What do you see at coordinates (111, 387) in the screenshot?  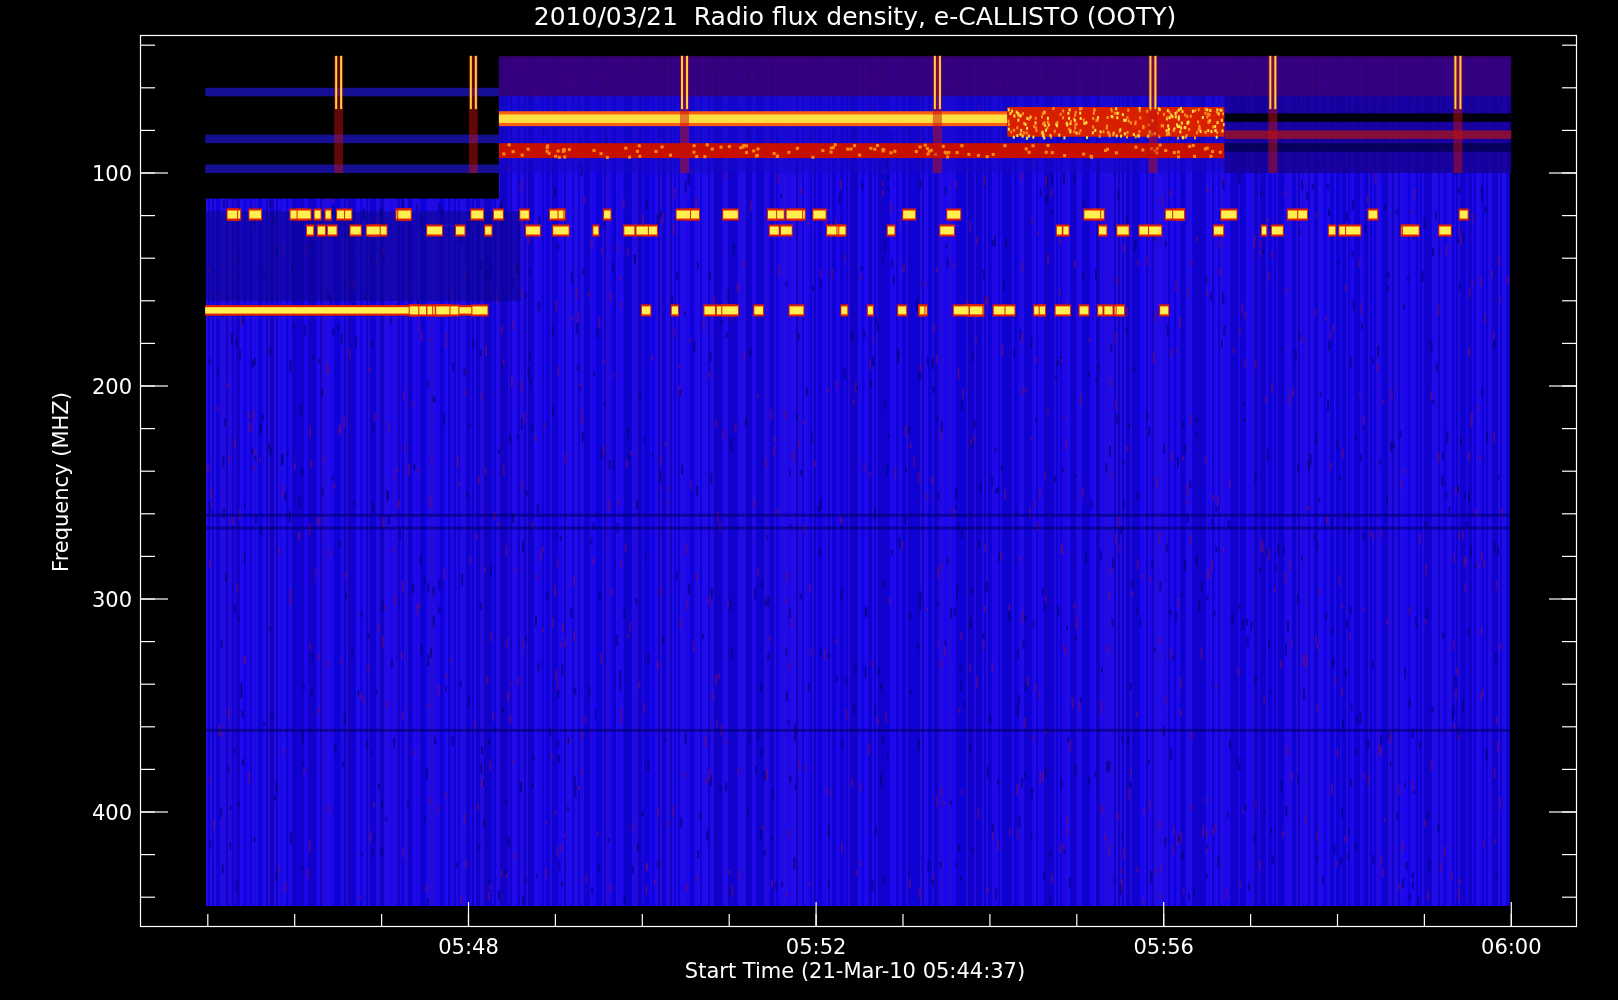 I see `y-tick-label: 200` at bounding box center [111, 387].